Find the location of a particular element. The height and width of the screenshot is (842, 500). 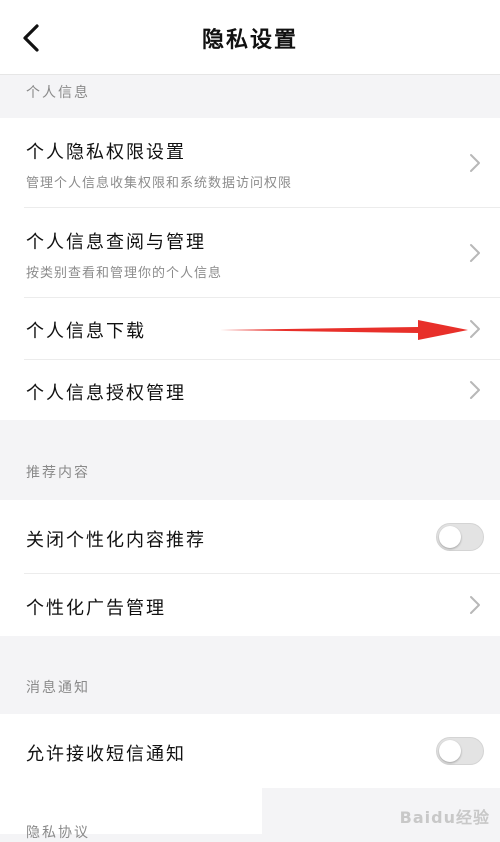

row-subtitle: 按类别查看和管理你的个人信息 is located at coordinates (124, 273).